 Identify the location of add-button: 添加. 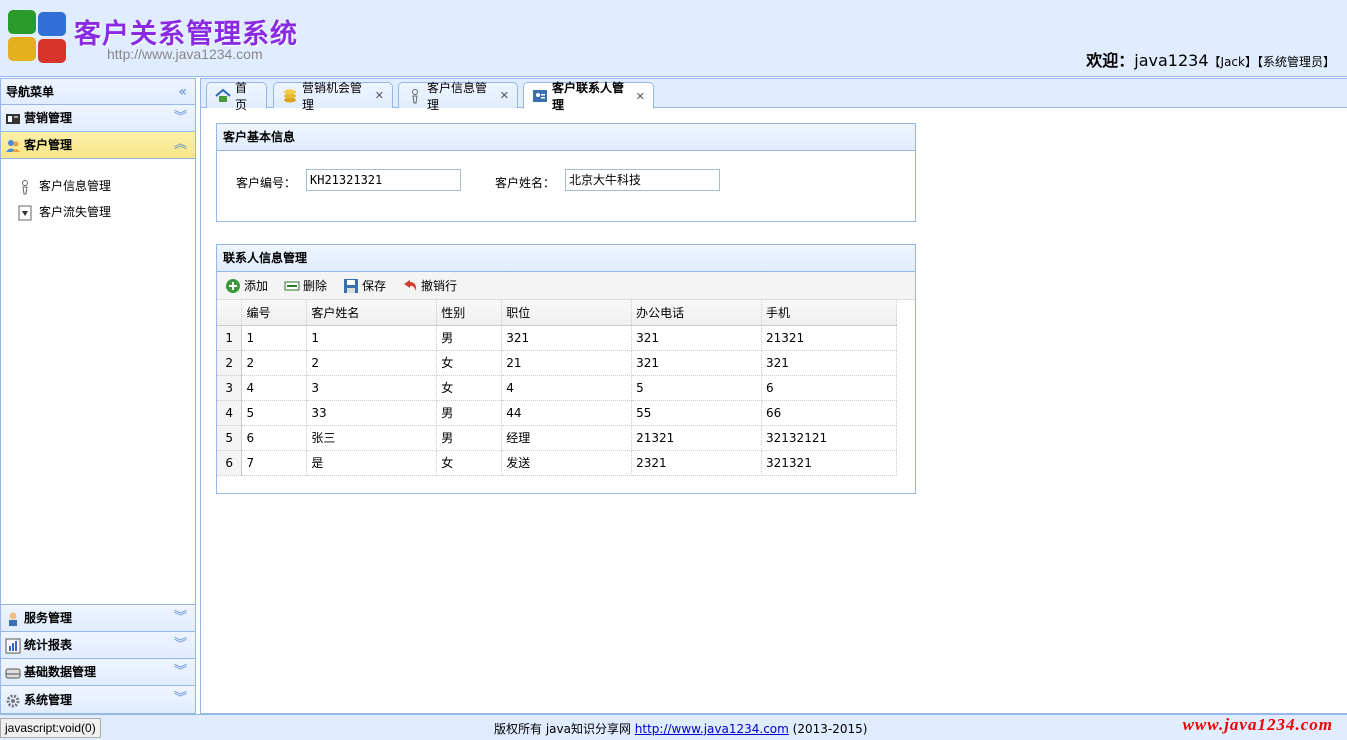
(246, 285).